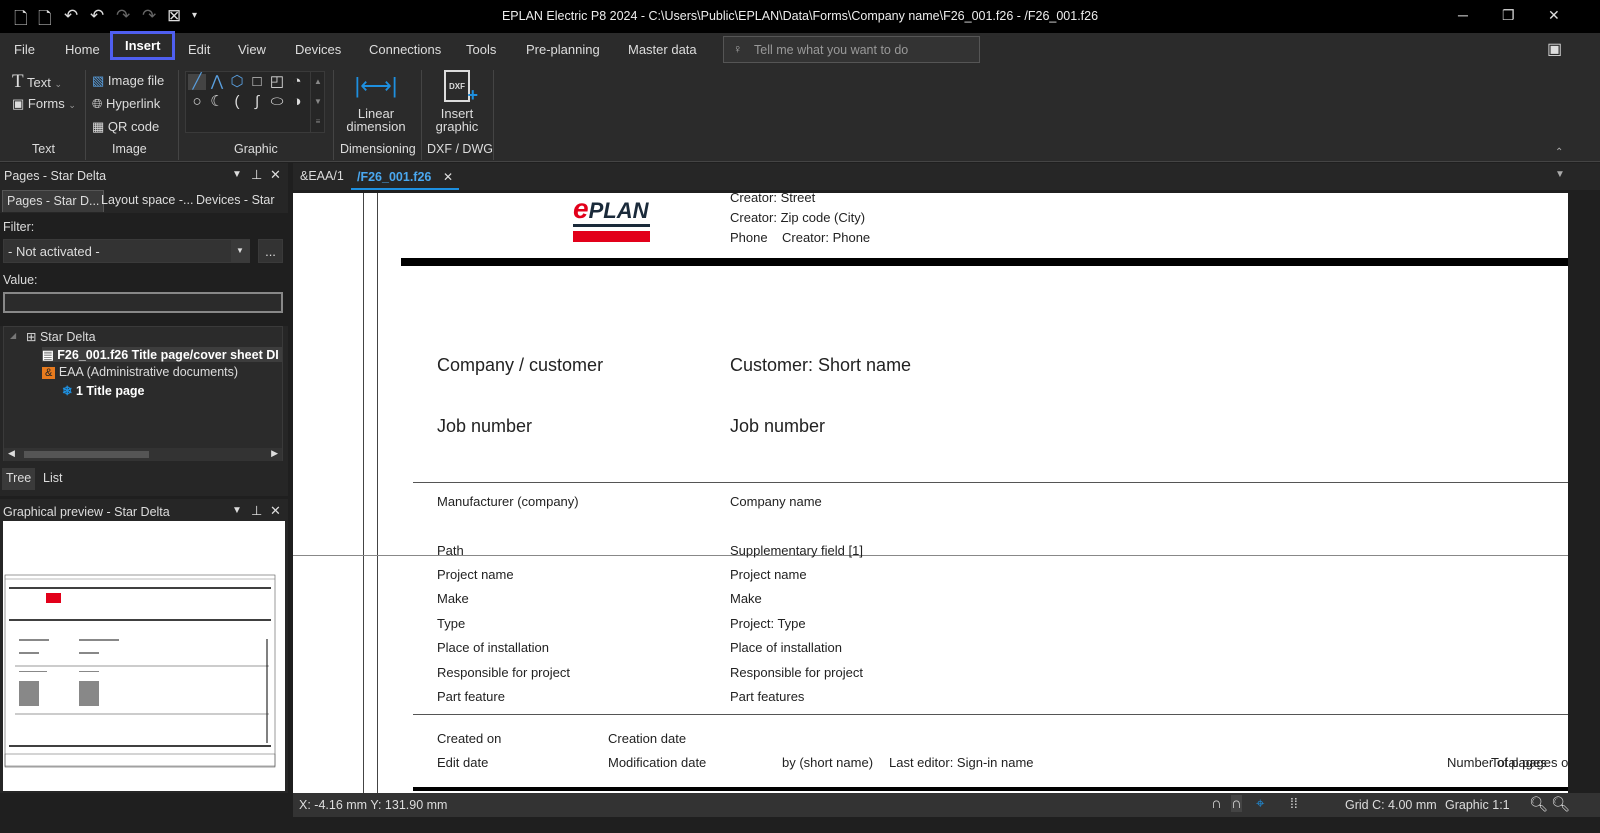  I want to click on dxf-file-icon: DXF +, so click(461, 87).